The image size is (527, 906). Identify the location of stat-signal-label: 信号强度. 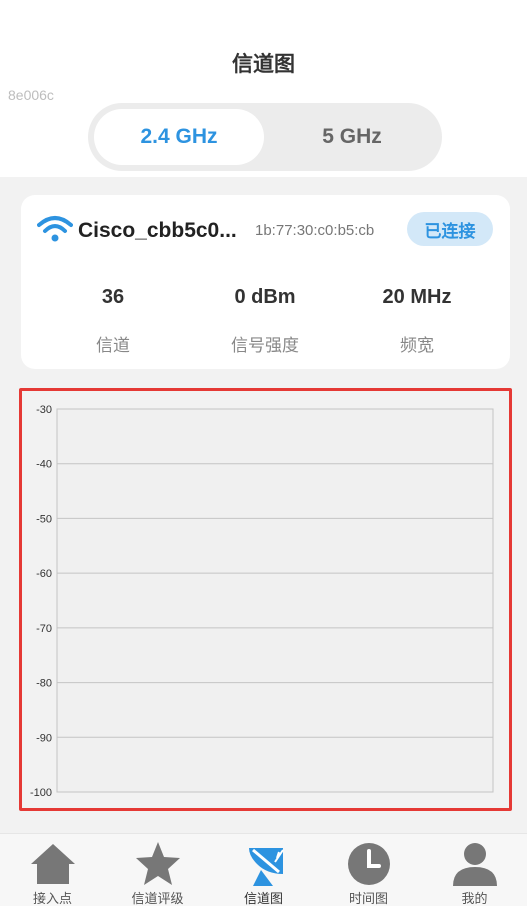
(265, 345).